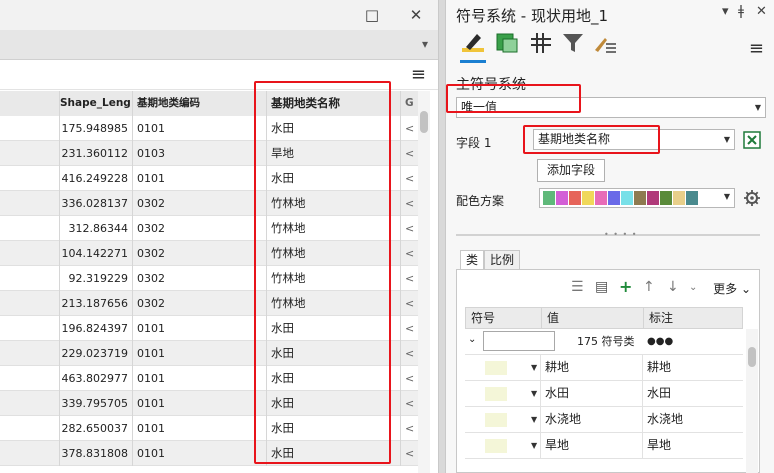 This screenshot has height=473, width=774. I want to click on class-row: ▼ 水田 水田, so click(604, 394).